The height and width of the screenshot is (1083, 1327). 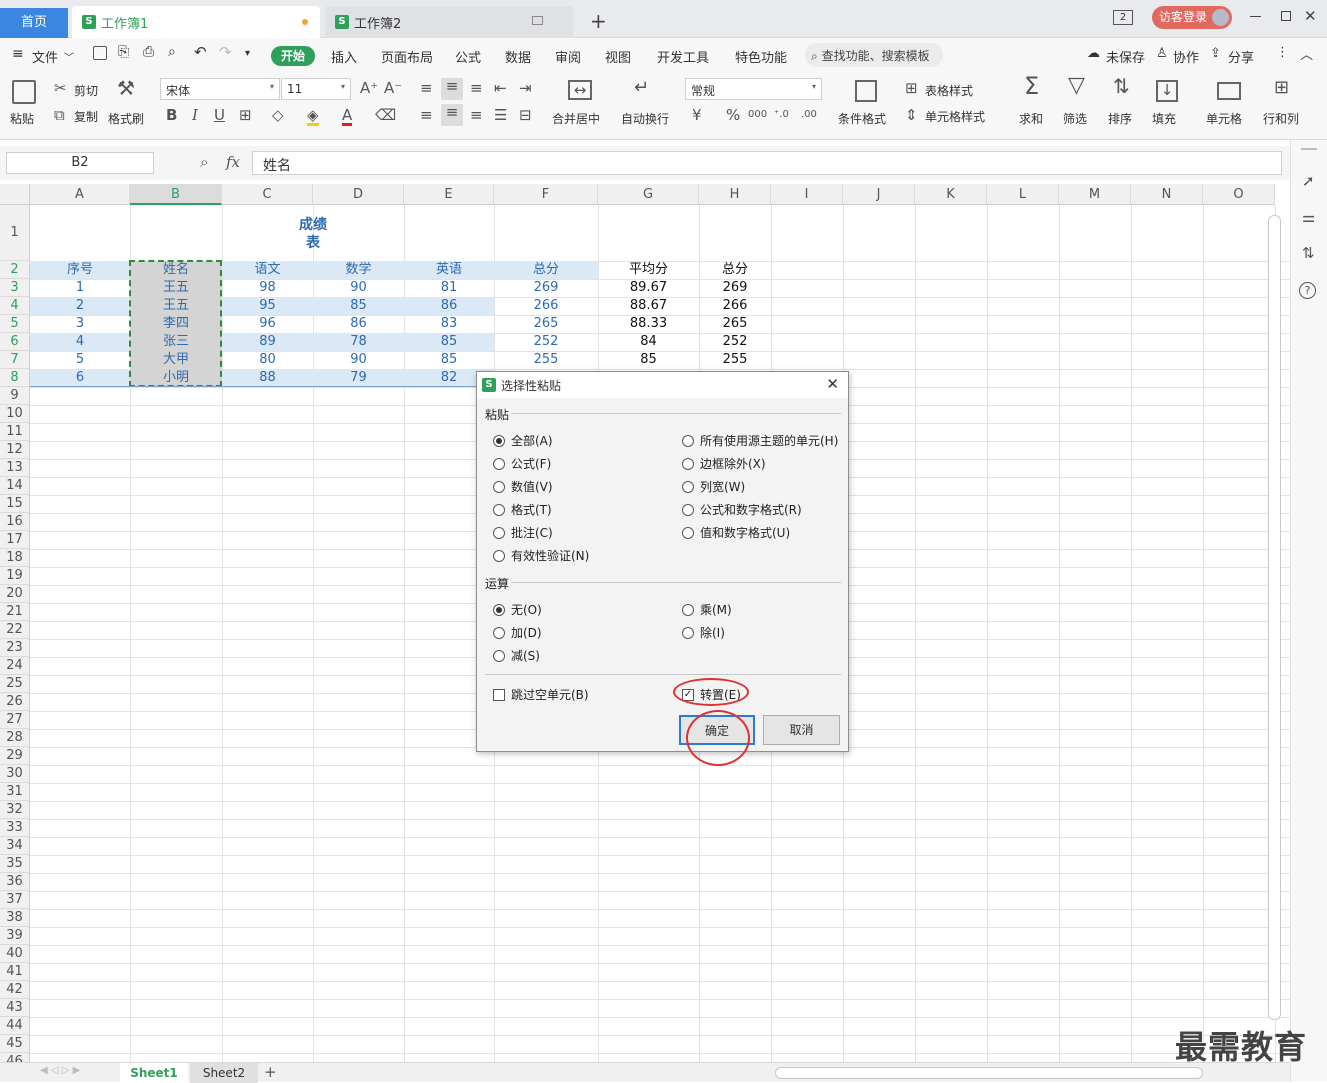 What do you see at coordinates (126, 88) in the screenshot?
I see `format-painter-icon: ⚒` at bounding box center [126, 88].